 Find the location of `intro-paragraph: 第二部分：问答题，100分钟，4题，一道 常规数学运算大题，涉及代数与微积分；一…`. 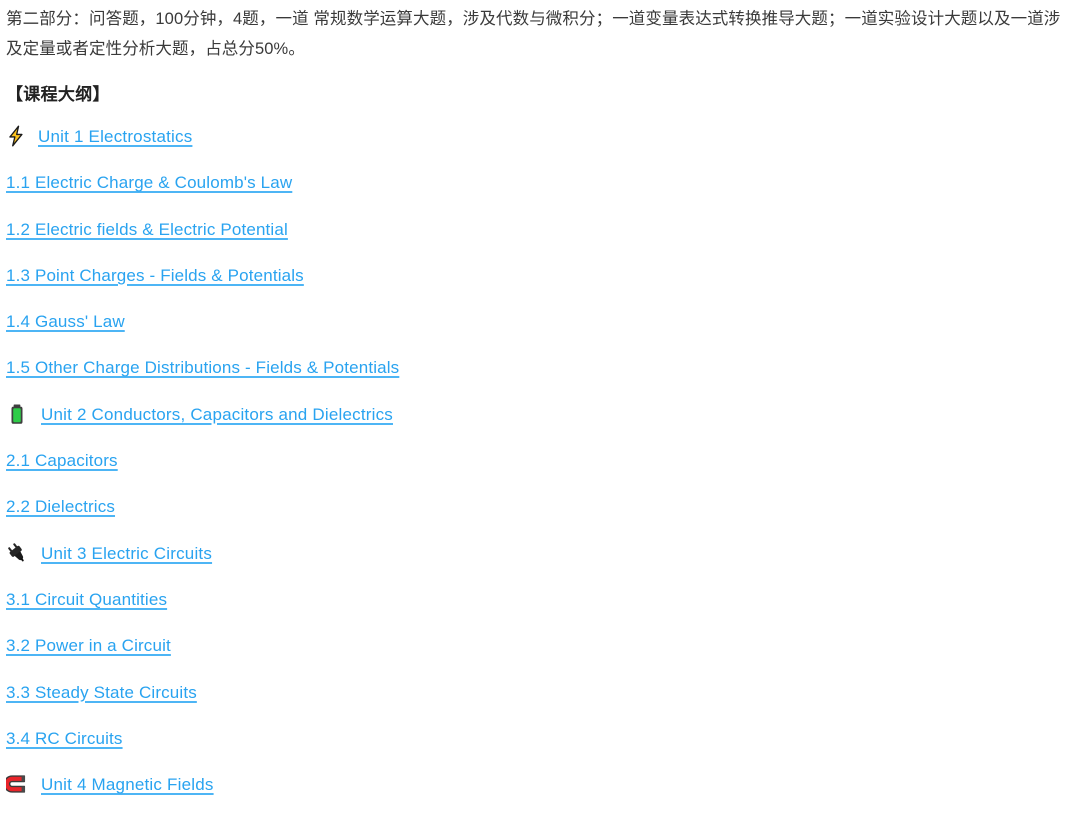

intro-paragraph: 第二部分：问答题，100分钟，4题，一道 常规数学运算大题，涉及代数与微积分；一… is located at coordinates (533, 34).